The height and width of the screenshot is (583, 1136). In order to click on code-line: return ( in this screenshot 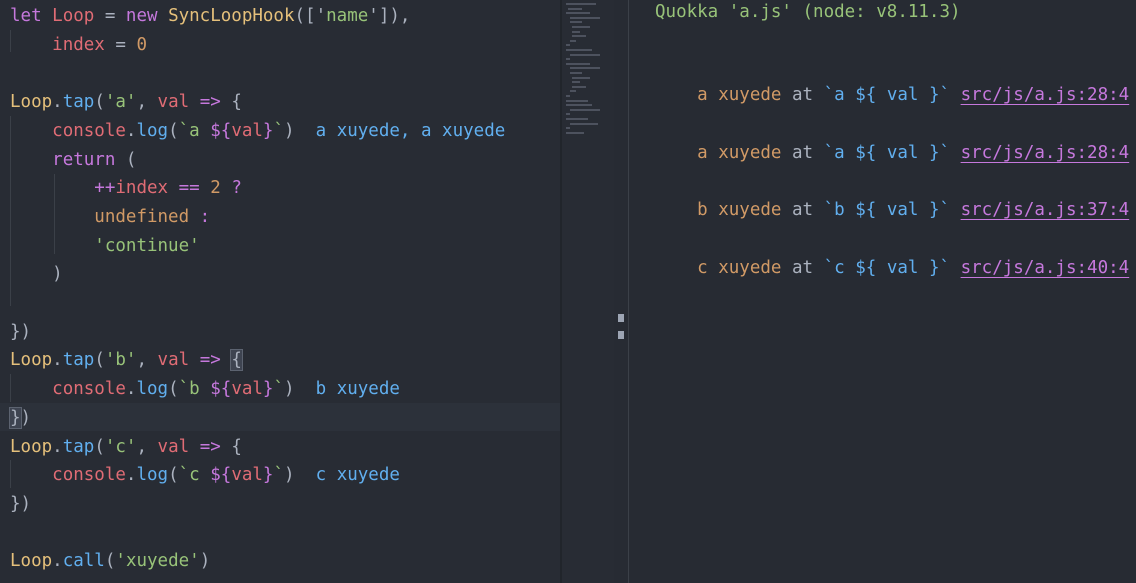, I will do `click(73, 160)`.